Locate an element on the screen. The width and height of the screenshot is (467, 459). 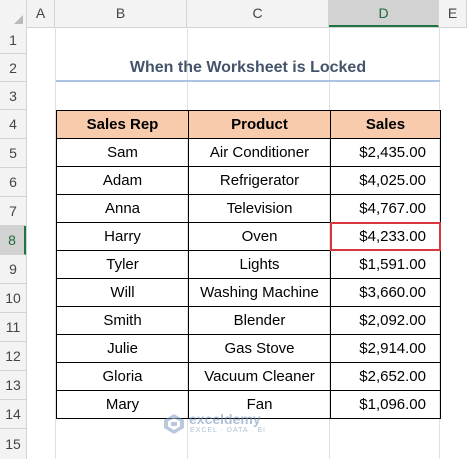
cell-sales-rep: Smith is located at coordinates (122, 320).